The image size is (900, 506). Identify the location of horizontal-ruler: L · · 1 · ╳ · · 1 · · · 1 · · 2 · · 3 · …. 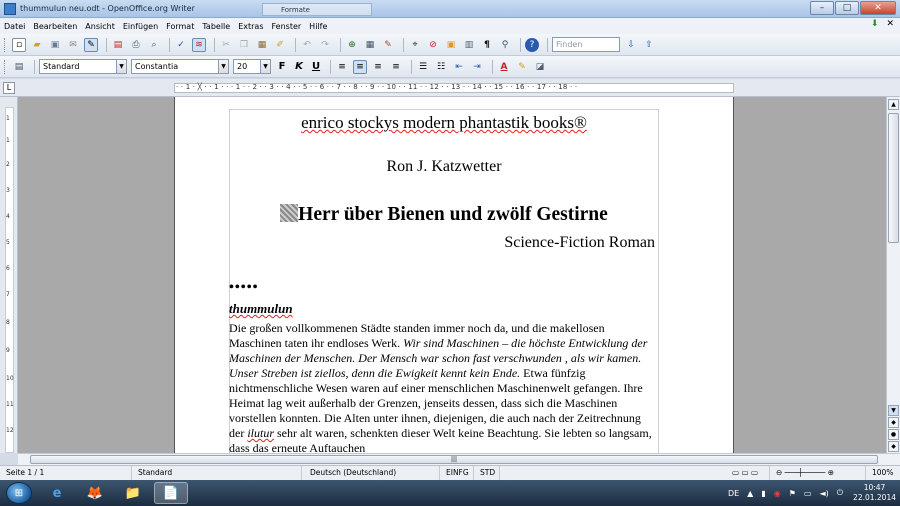
(450, 88).